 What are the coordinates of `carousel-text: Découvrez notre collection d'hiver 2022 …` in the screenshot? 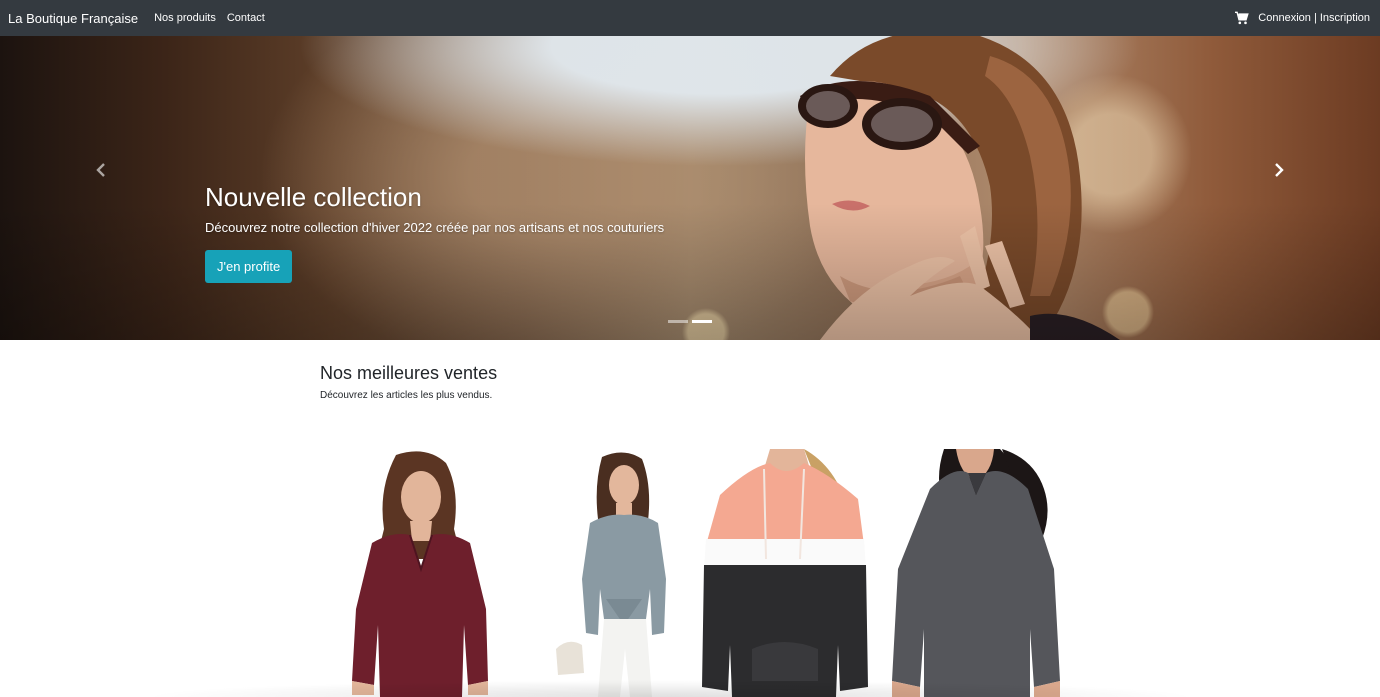 It's located at (435, 227).